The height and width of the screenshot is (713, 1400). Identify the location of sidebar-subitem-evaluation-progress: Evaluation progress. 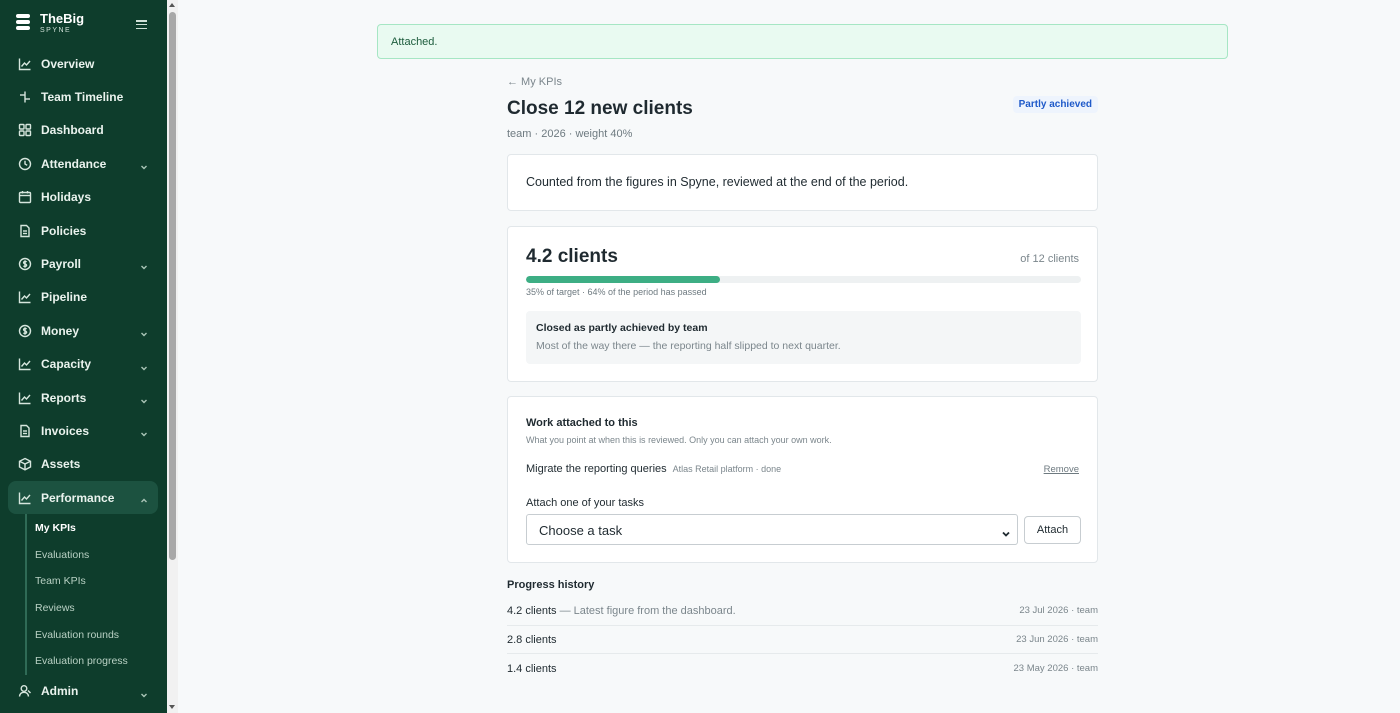
(96, 661).